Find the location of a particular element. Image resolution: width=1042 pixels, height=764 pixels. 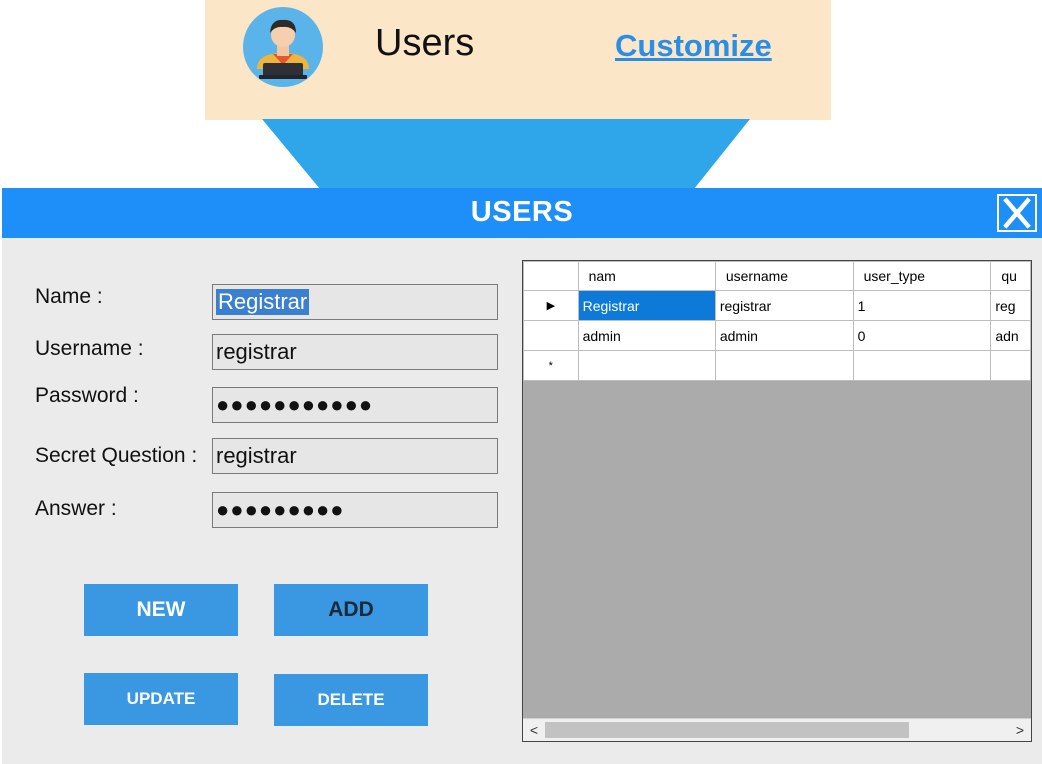

grid-header-row: nam username user_type qu is located at coordinates (777, 276).